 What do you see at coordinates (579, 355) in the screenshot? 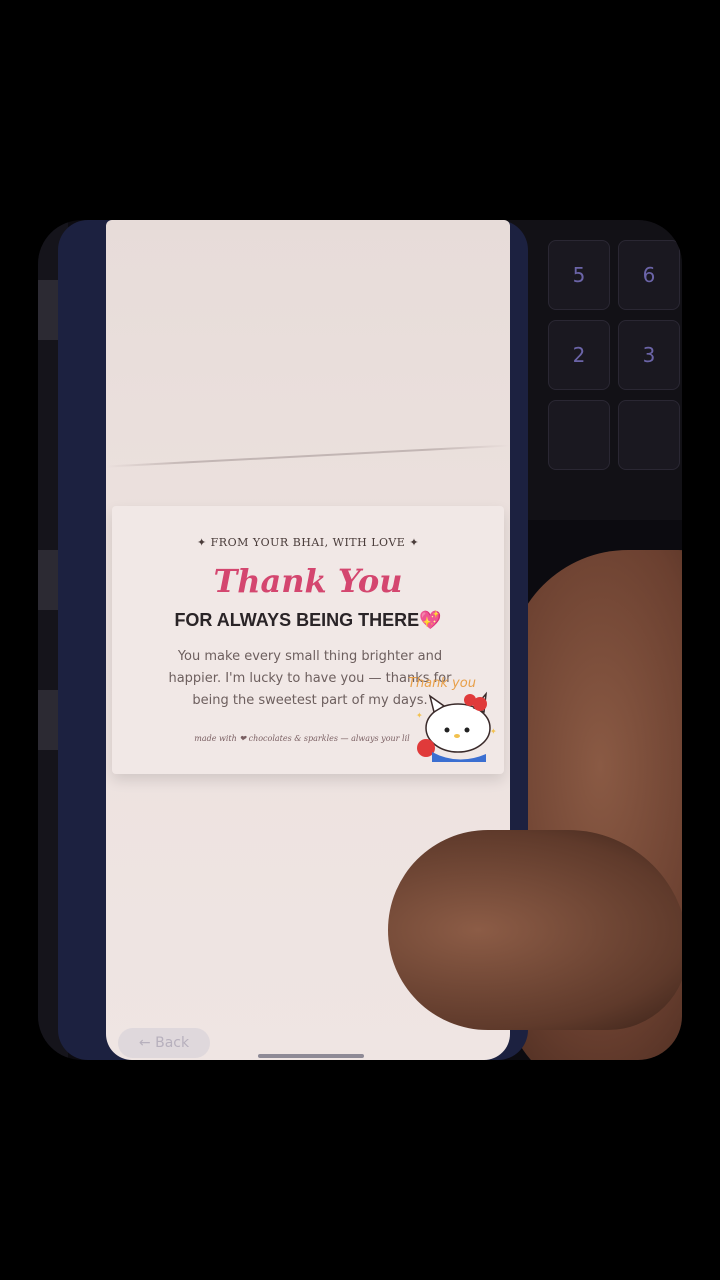
I see `keyboard-key: 2` at bounding box center [579, 355].